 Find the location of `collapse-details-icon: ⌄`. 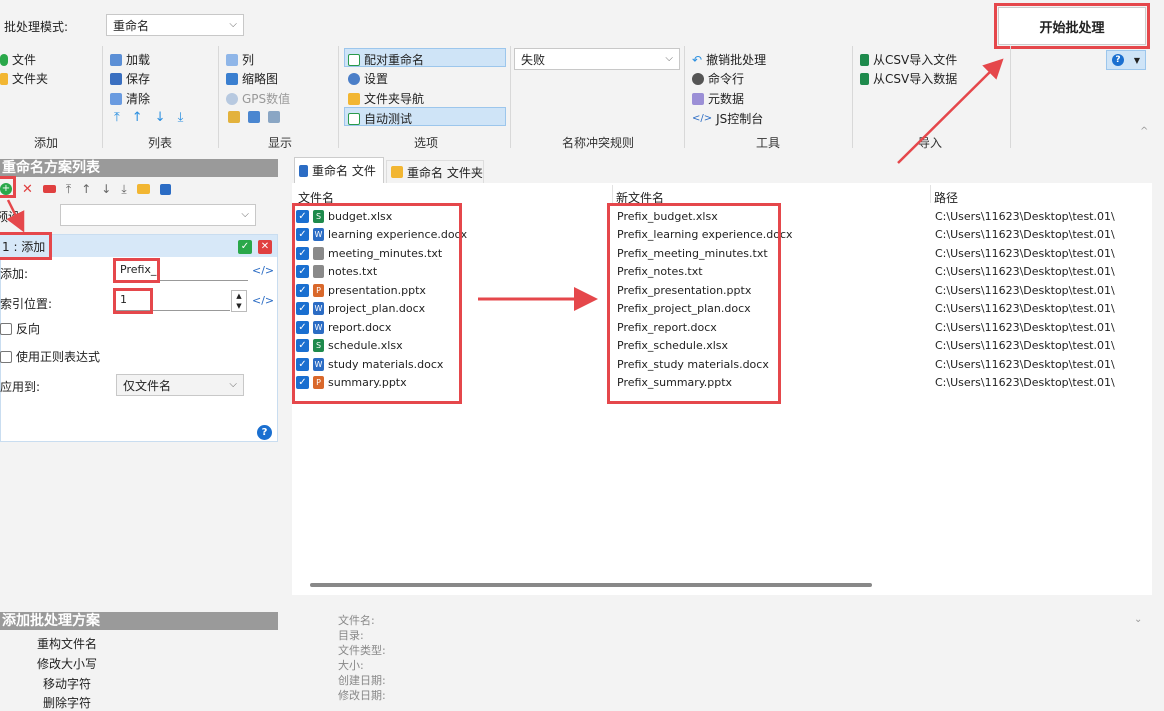

collapse-details-icon: ⌄ is located at coordinates (1138, 619).